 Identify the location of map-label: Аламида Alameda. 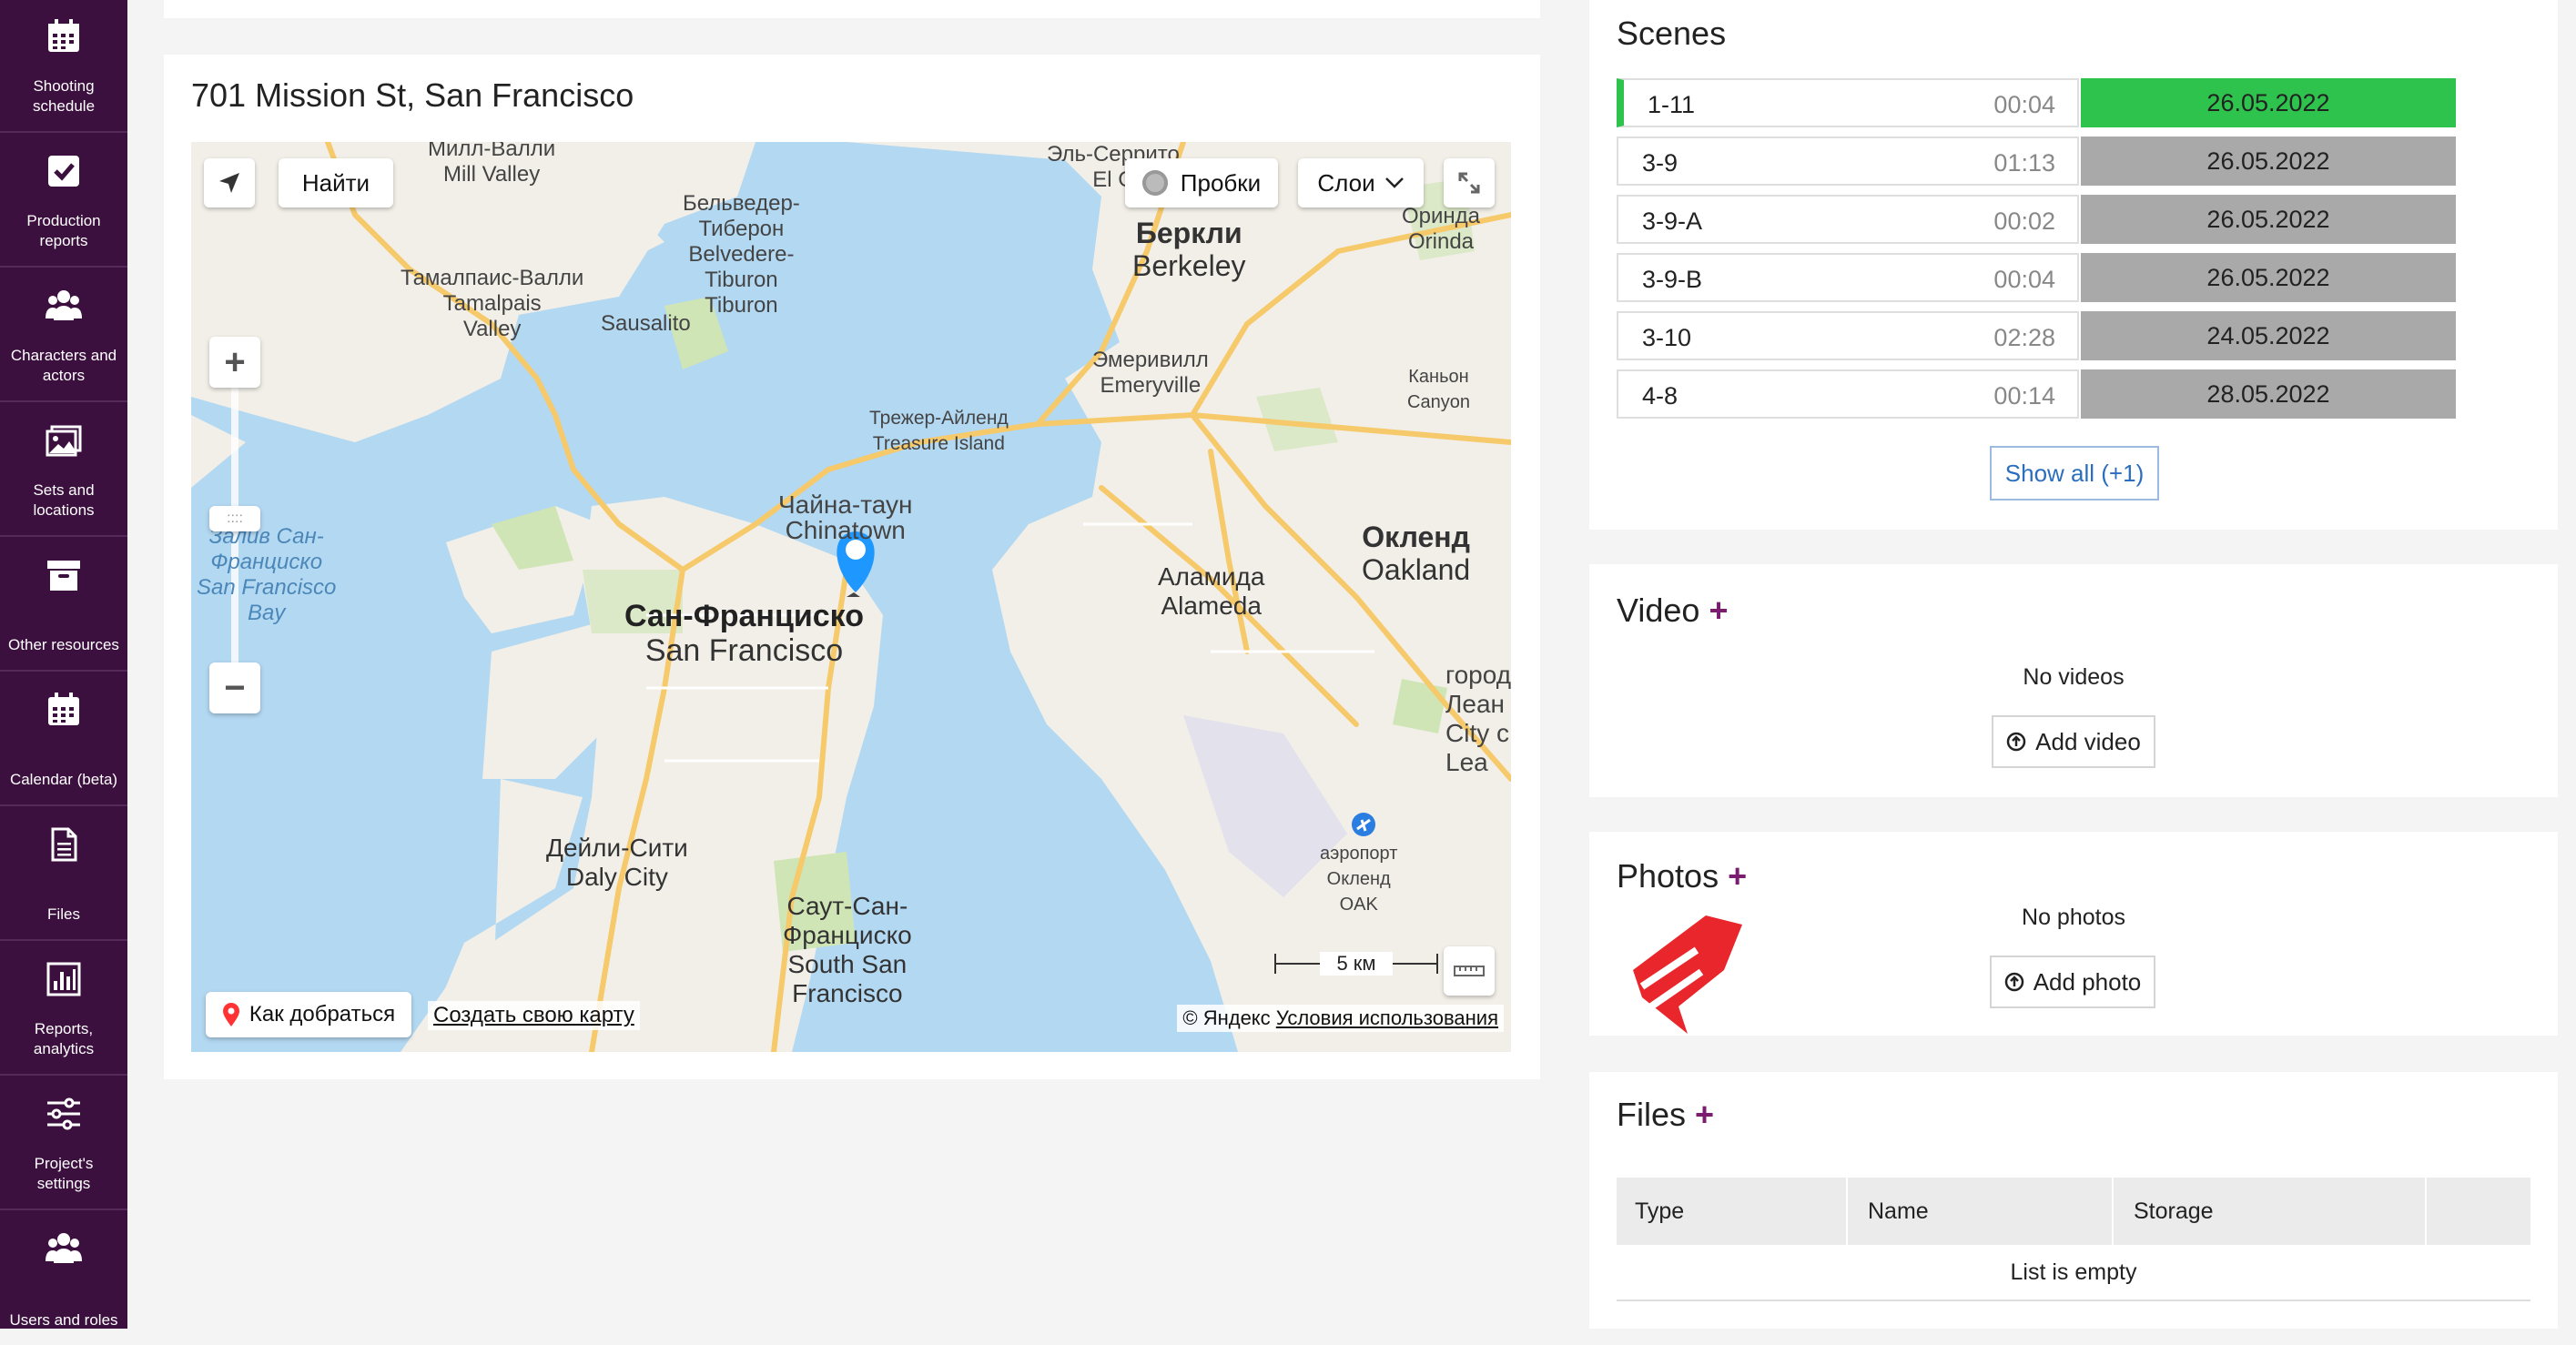
(1211, 591).